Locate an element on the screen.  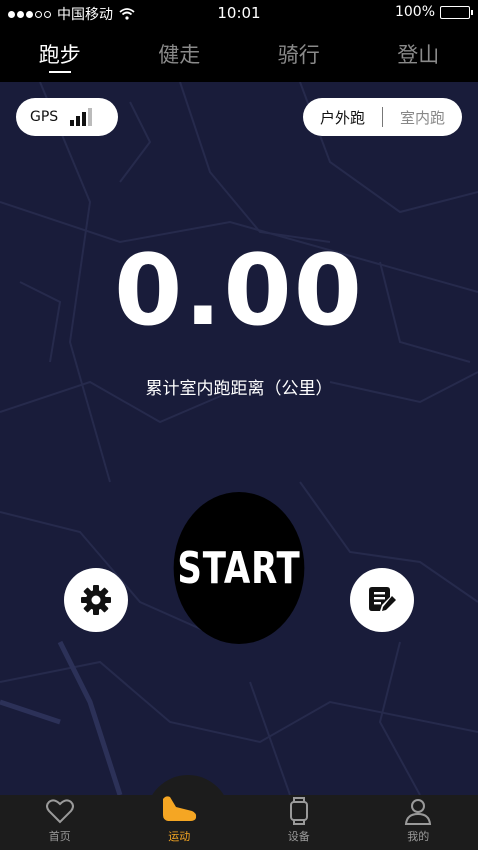
nav-mine: 我的 is located at coordinates (418, 822).